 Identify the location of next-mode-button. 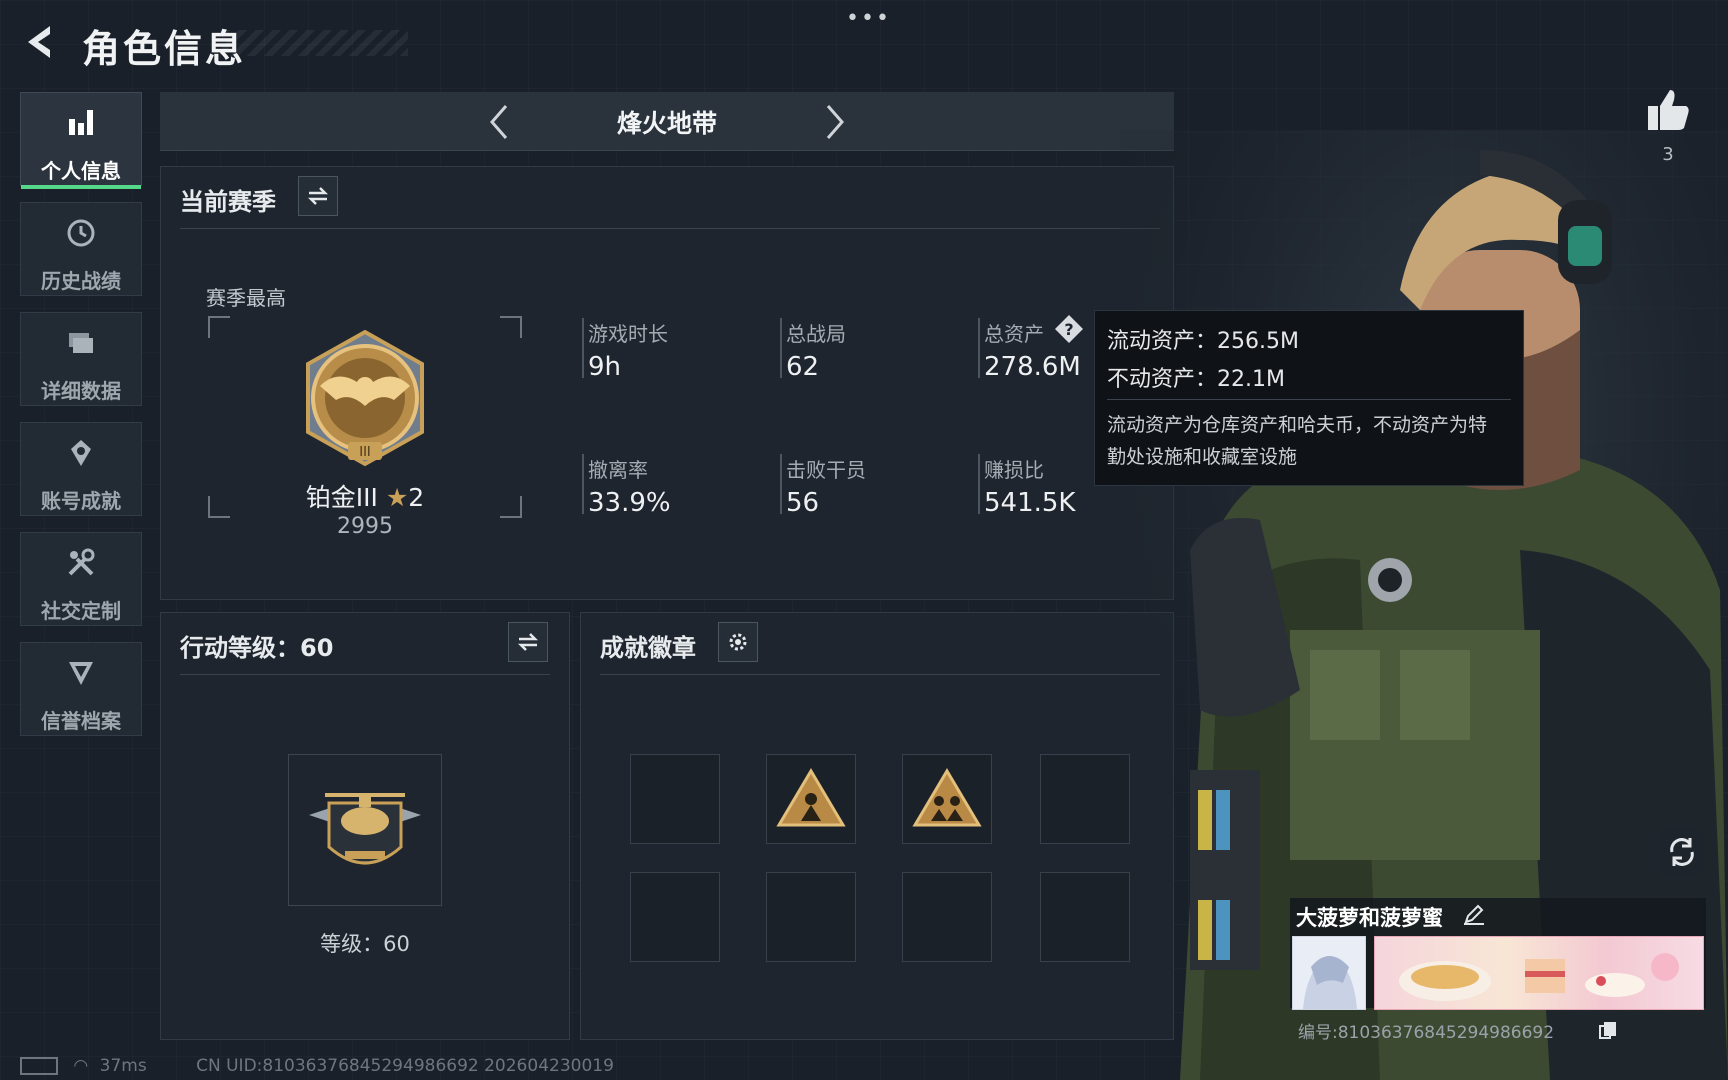
(834, 122).